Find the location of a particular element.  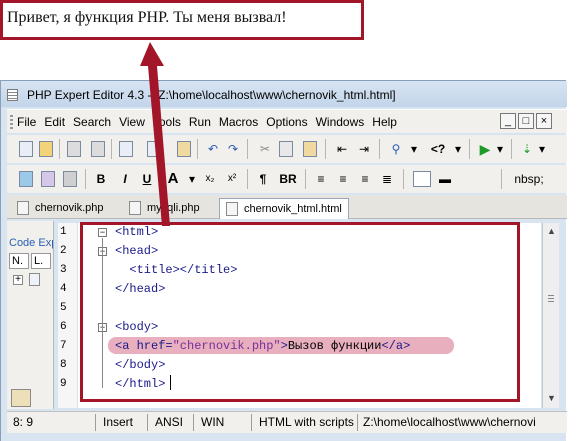

tab-mysqli-php: mysqli.php is located at coordinates (164, 208).